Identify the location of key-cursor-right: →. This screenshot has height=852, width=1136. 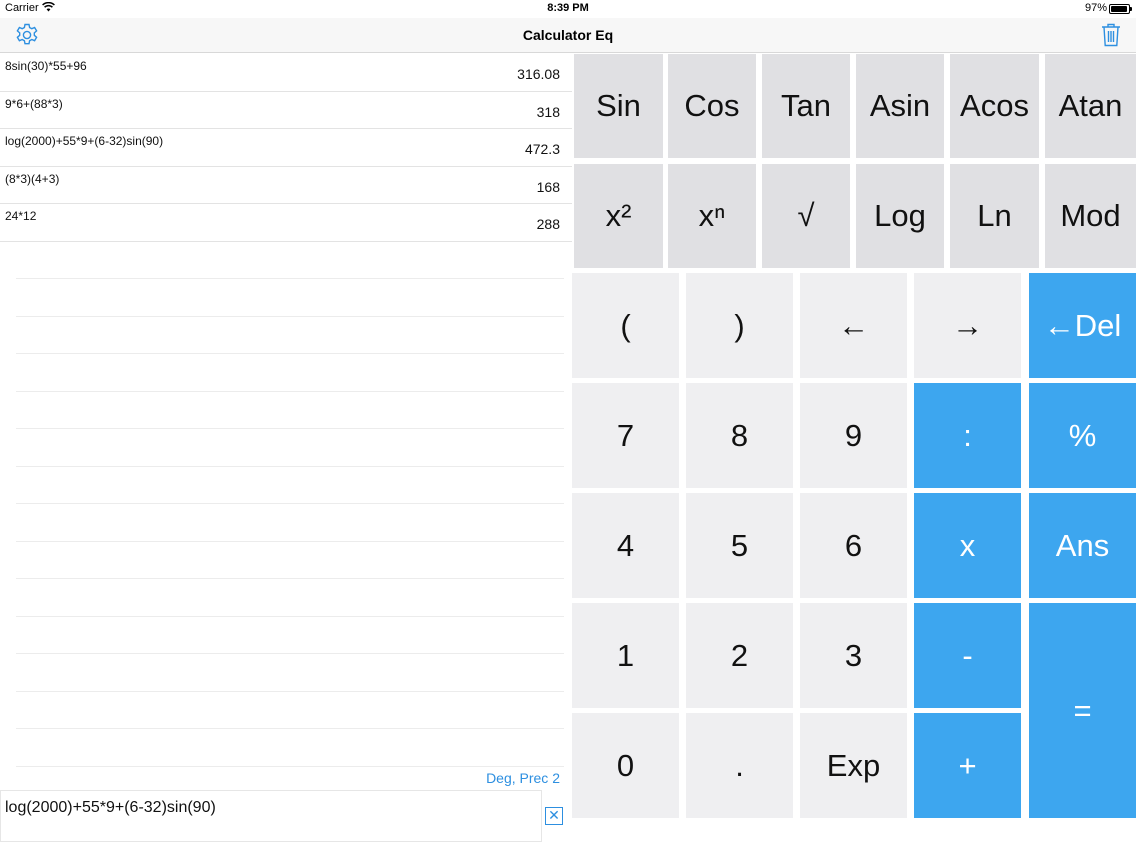
(967, 325).